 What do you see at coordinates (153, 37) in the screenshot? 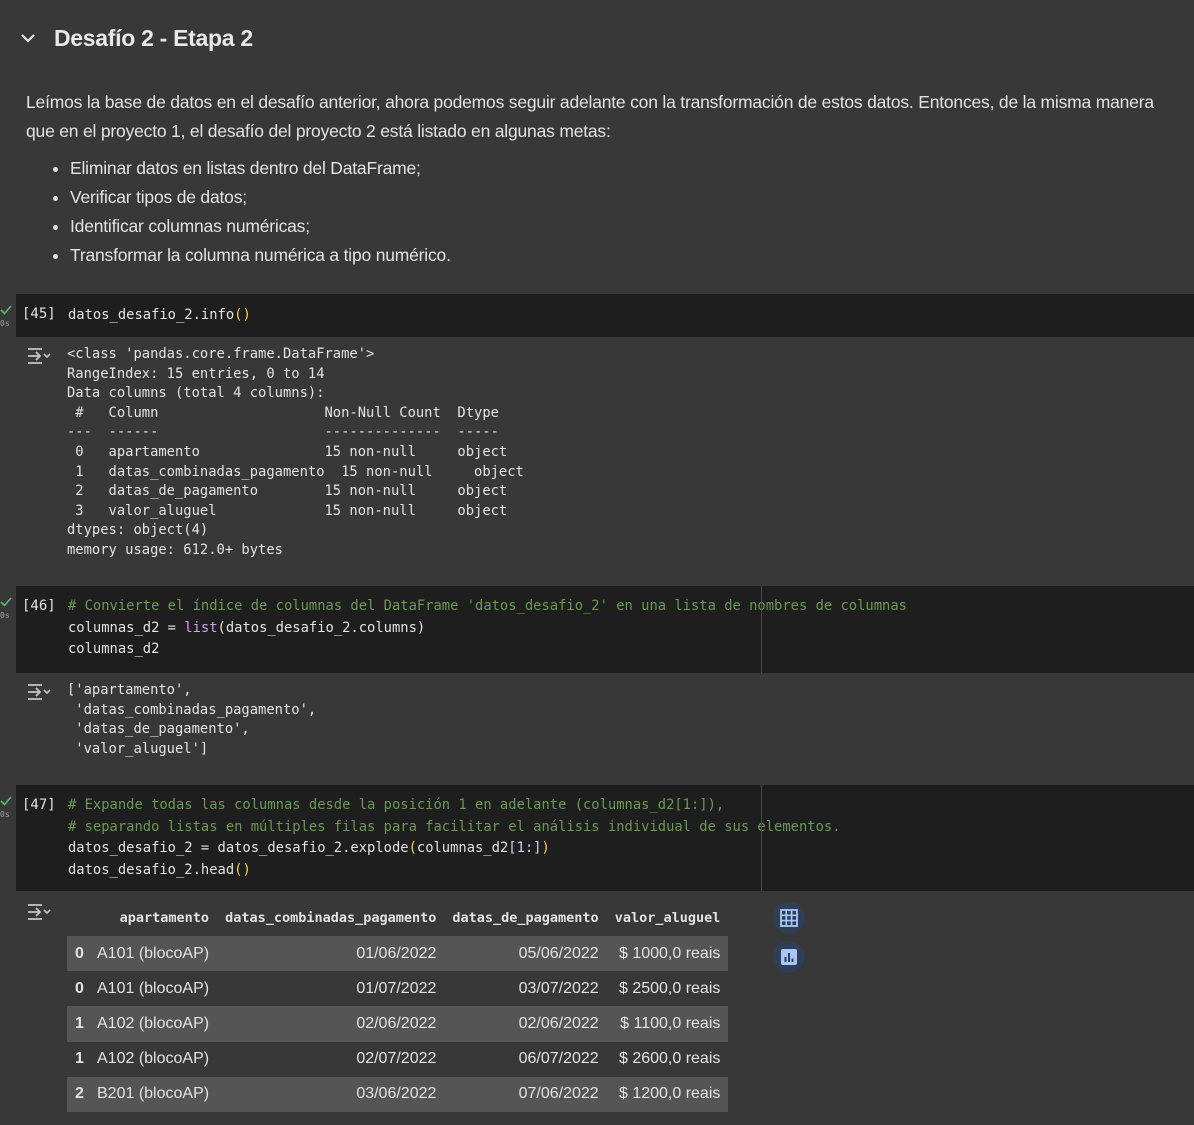
I see `section-title: Desafío 2 - Etapa 2` at bounding box center [153, 37].